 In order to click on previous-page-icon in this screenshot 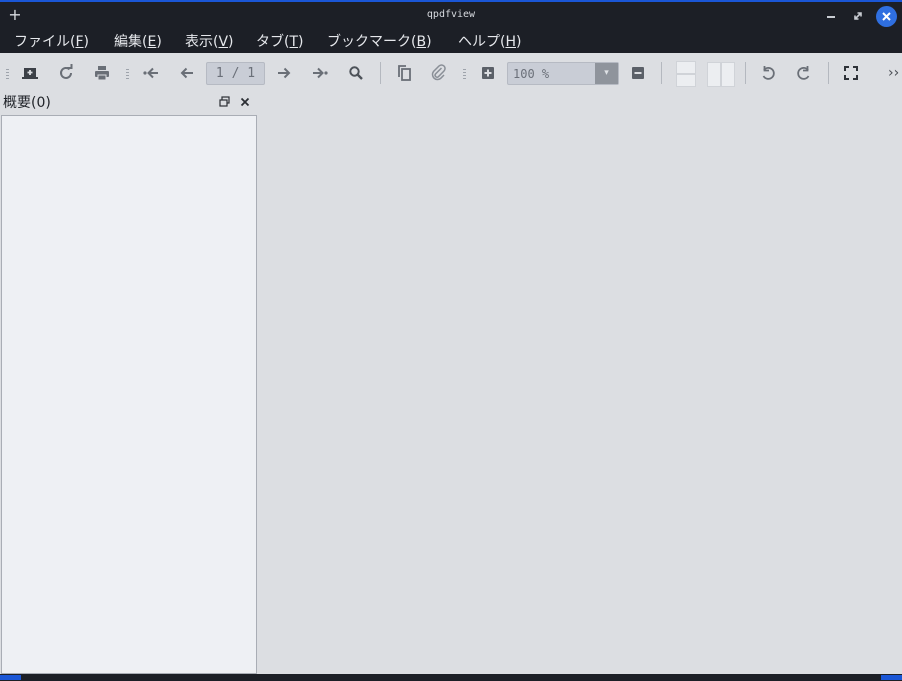, I will do `click(186, 73)`.